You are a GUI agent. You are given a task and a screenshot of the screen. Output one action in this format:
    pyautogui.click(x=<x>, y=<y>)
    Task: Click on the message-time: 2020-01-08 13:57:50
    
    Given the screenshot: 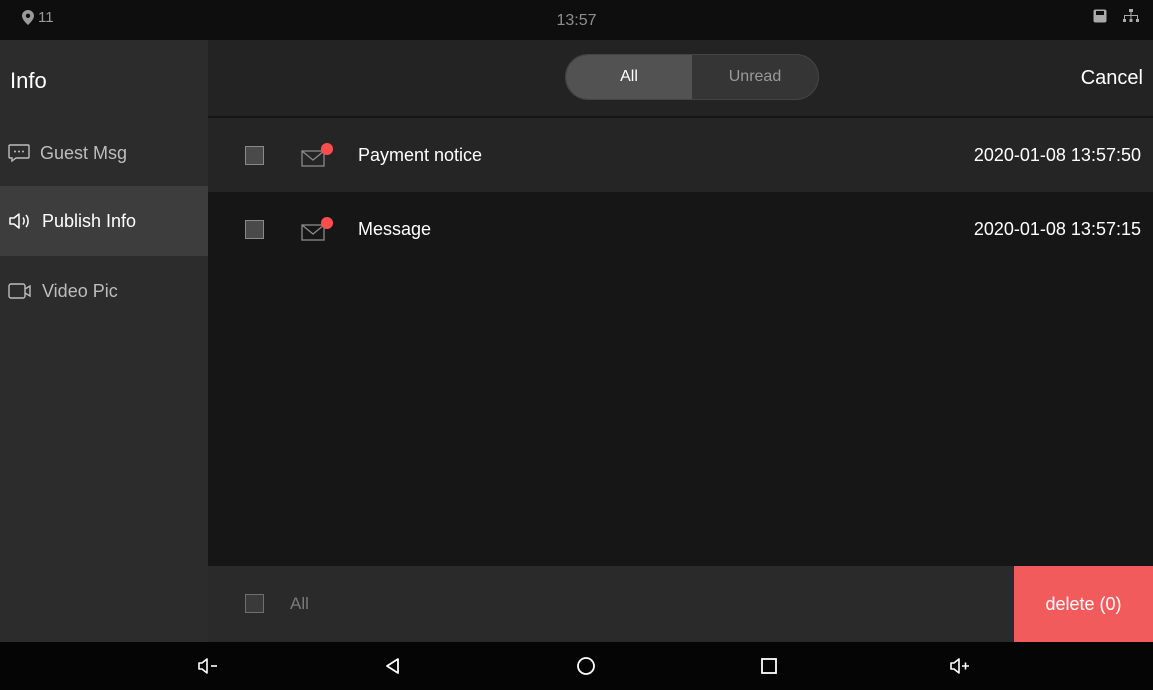 What is the action you would take?
    pyautogui.click(x=1057, y=154)
    